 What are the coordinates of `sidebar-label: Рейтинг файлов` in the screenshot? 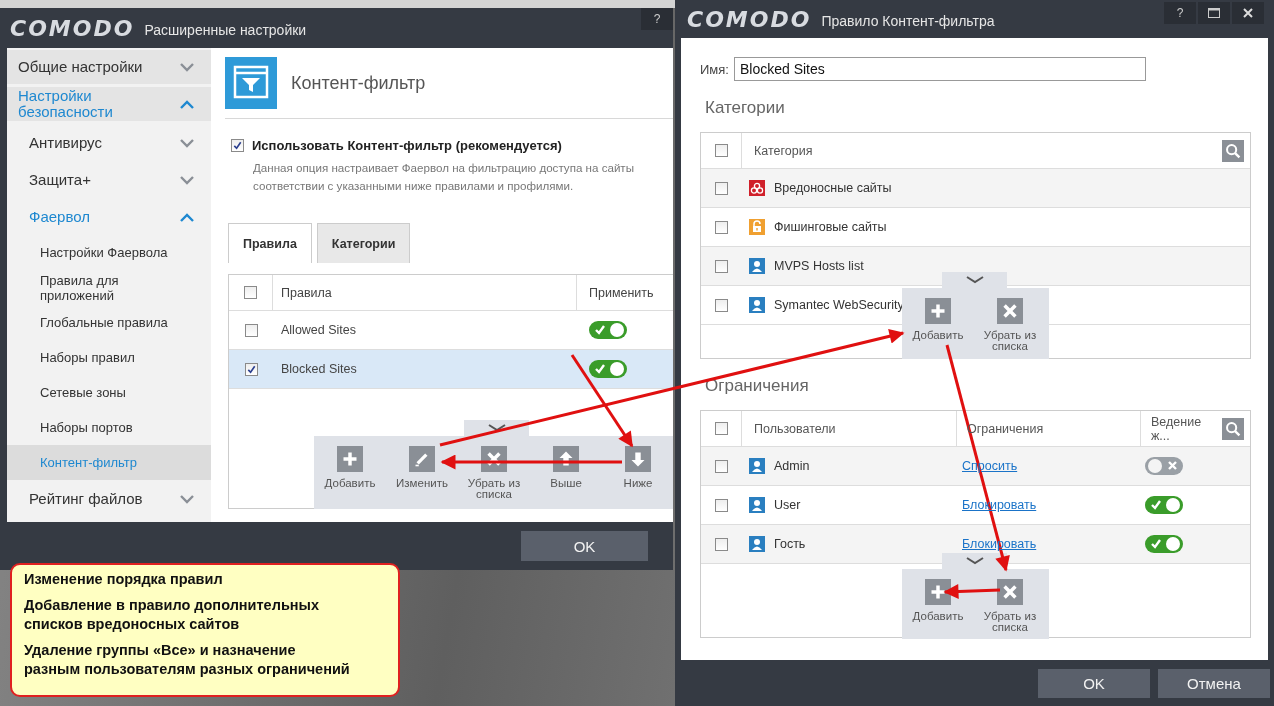 It's located at (86, 498).